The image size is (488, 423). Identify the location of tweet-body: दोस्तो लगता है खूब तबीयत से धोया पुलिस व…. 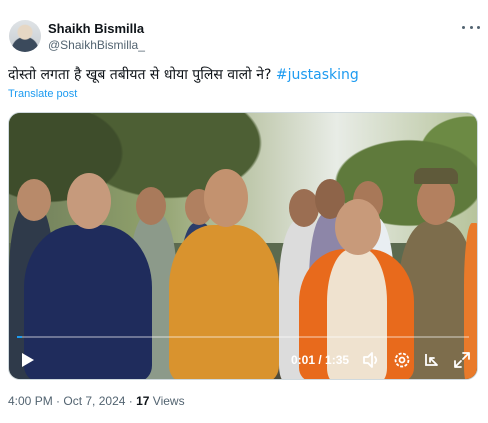
(142, 75).